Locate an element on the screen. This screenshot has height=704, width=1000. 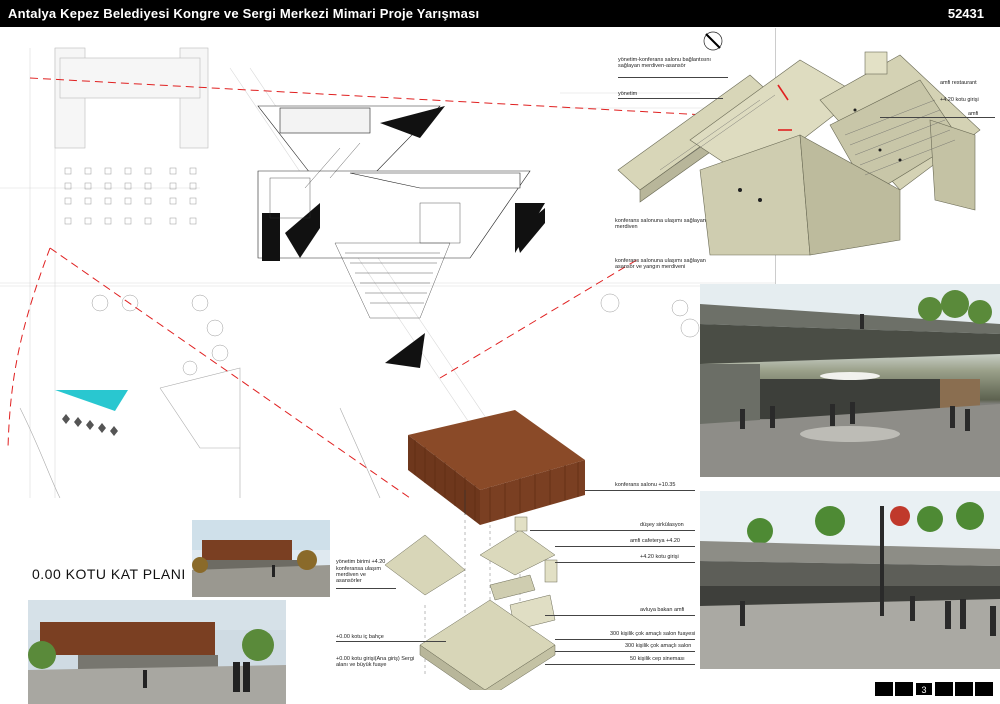
plan-title: 0.00 KOTU KAT PLANI is located at coordinates (109, 574).